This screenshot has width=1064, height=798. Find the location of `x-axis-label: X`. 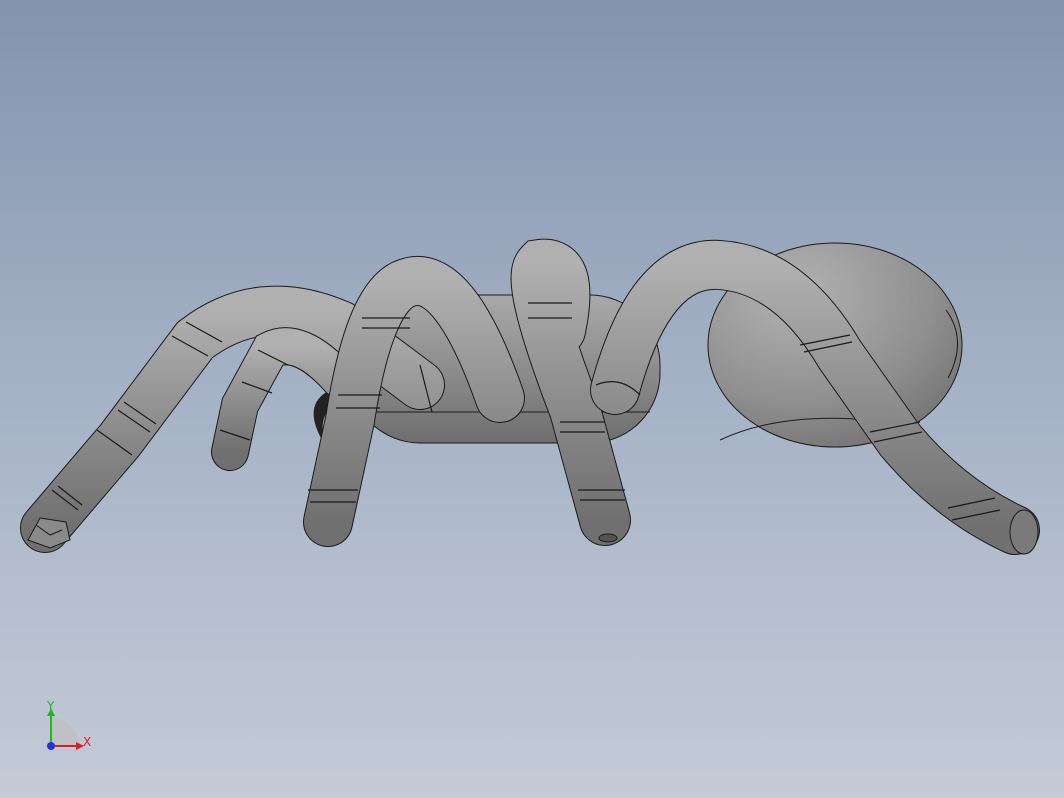

x-axis-label: X is located at coordinates (87, 742).